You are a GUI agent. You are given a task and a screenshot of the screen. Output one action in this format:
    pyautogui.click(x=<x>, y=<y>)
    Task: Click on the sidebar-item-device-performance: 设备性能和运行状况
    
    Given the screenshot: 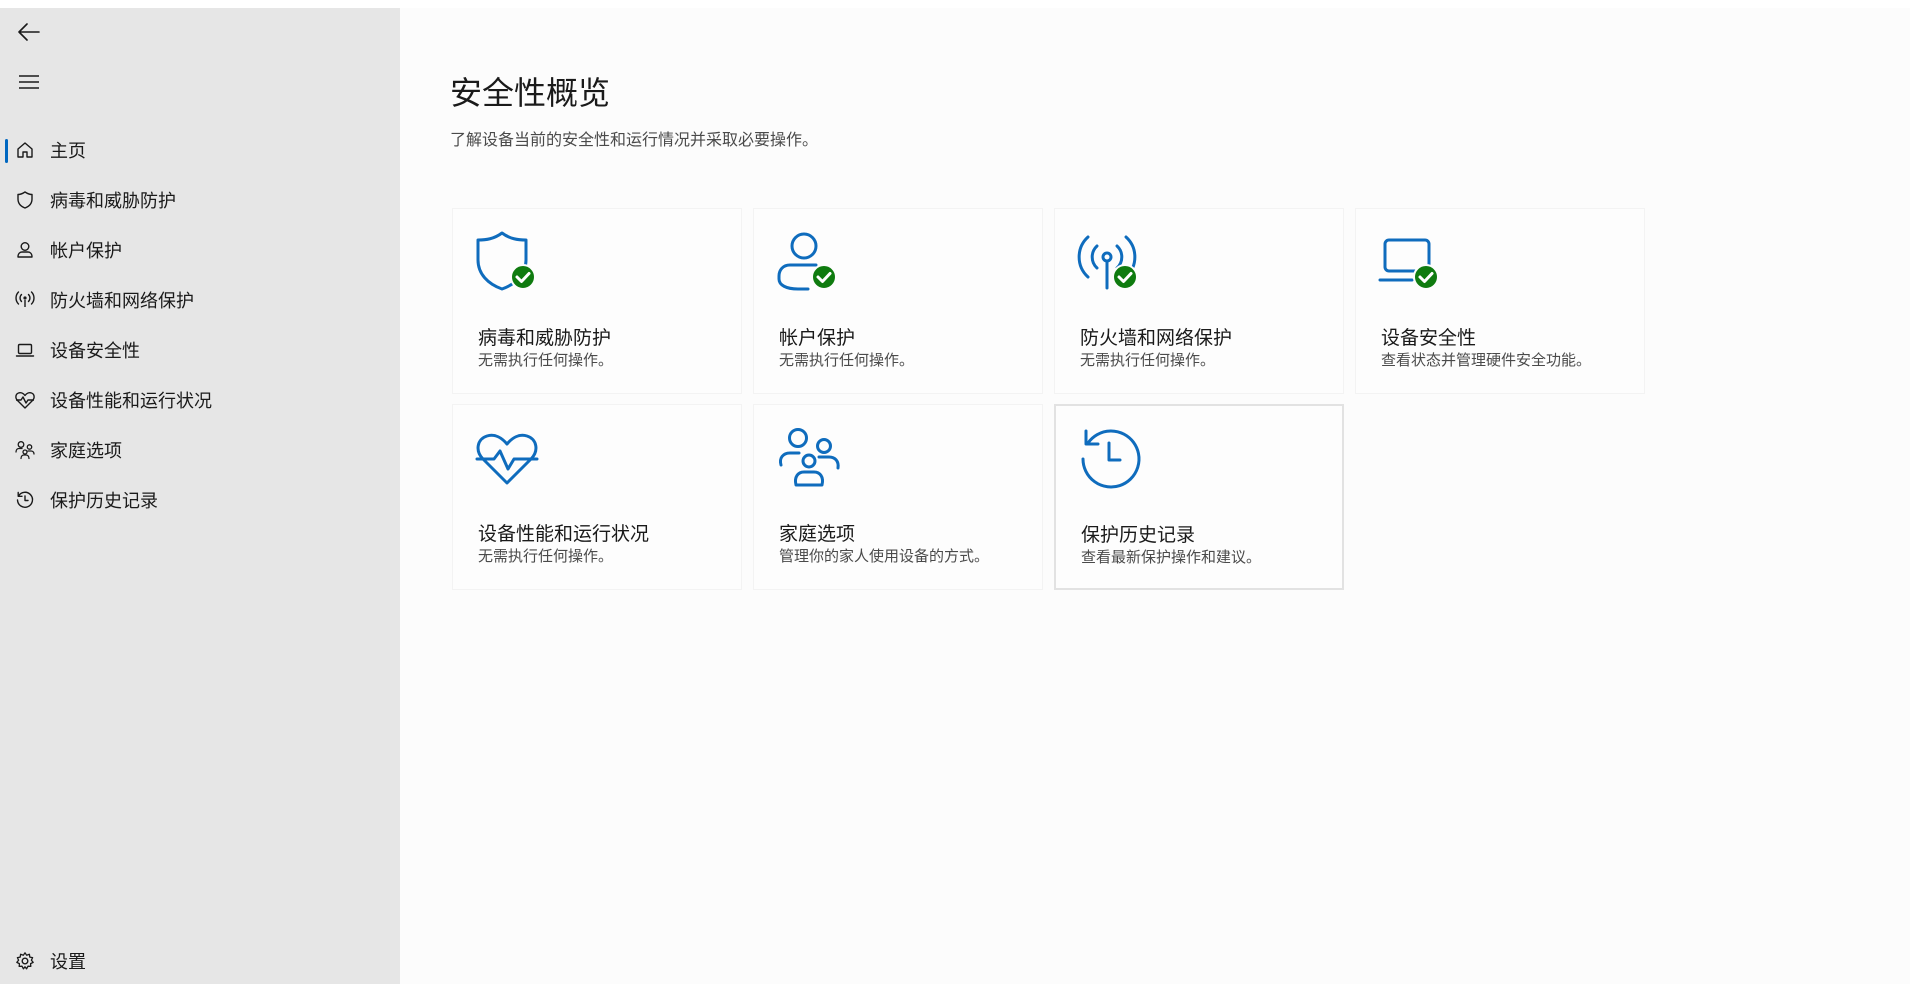 What is the action you would take?
    pyautogui.click(x=200, y=400)
    